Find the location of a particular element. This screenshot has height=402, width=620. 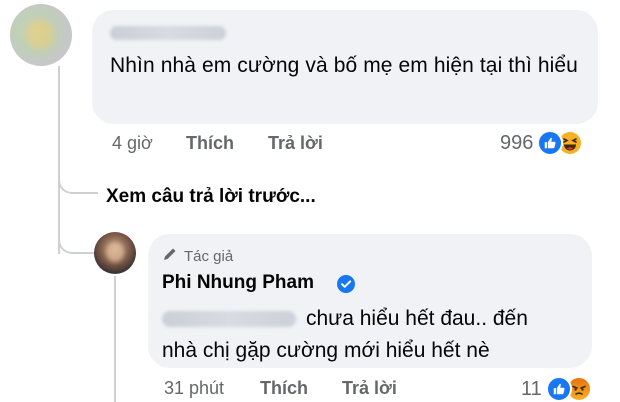

reaction-count: 11 is located at coordinates (531, 388).